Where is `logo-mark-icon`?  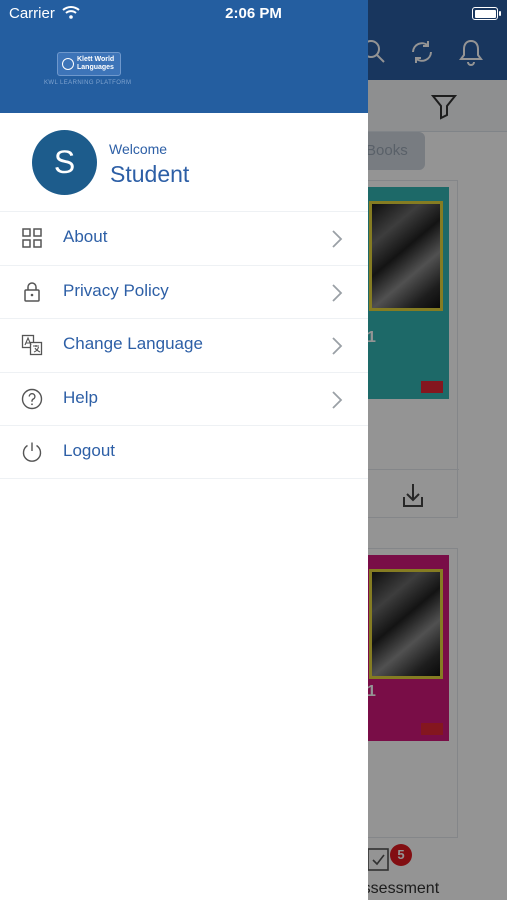
logo-mark-icon is located at coordinates (68, 64).